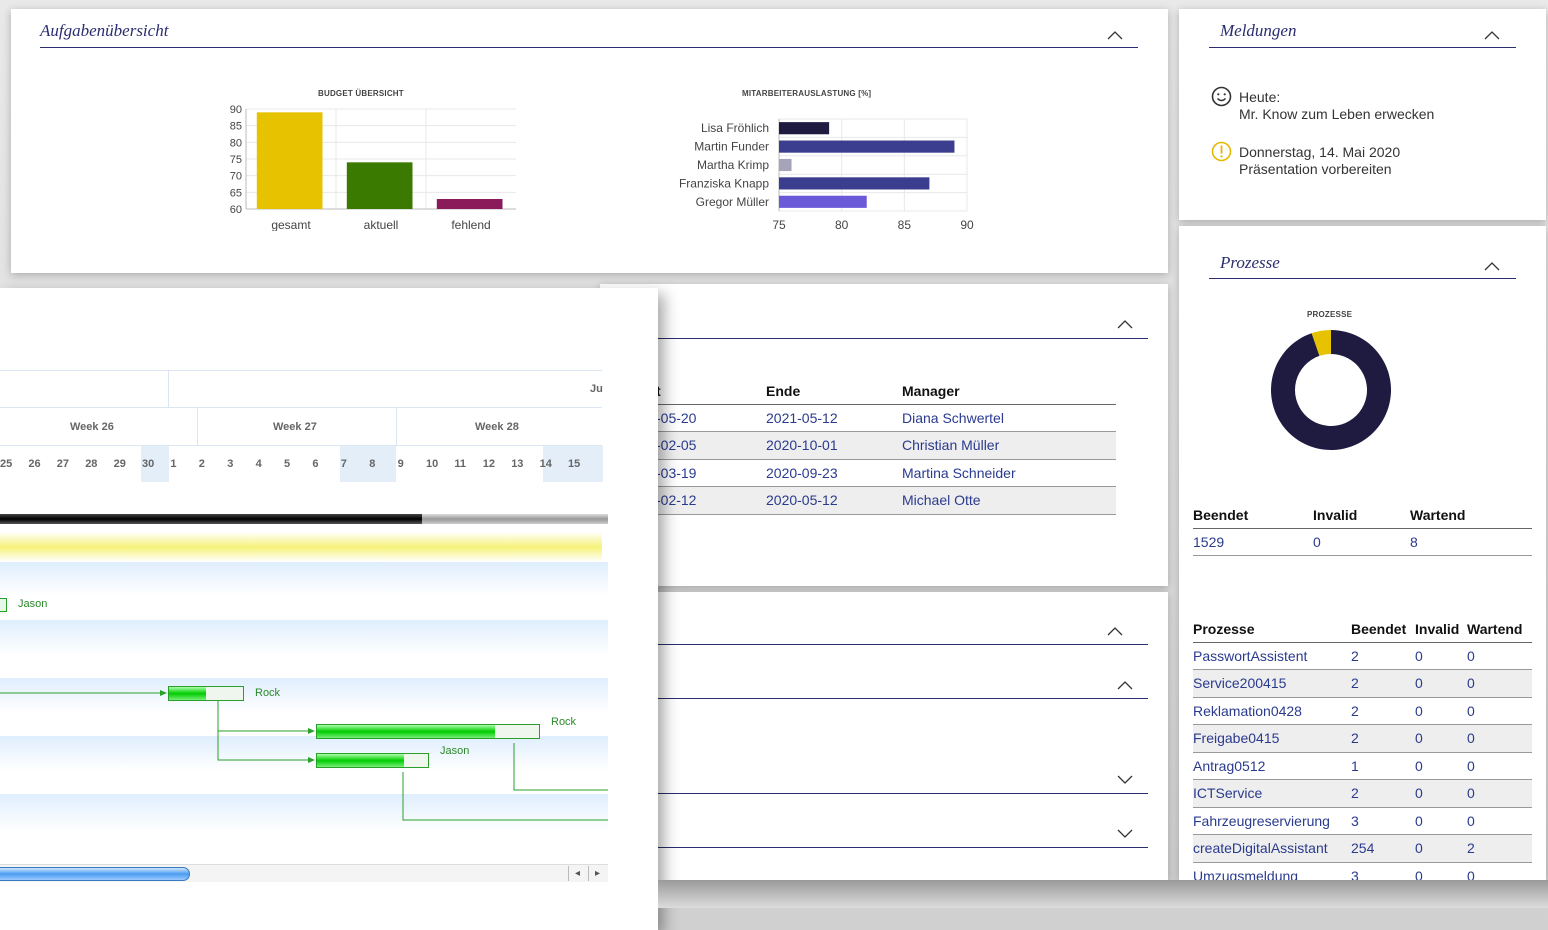  What do you see at coordinates (1362, 871) in the screenshot?
I see `table-row: Umzugsmeldung 3 0 0` at bounding box center [1362, 871].